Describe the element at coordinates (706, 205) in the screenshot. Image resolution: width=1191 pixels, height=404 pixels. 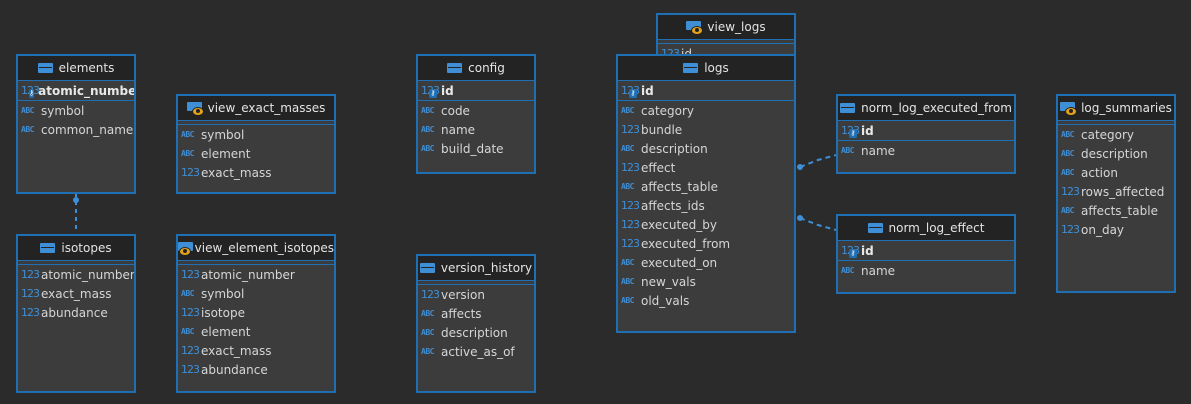
I see `column-row: 123 affects_ids` at that location.